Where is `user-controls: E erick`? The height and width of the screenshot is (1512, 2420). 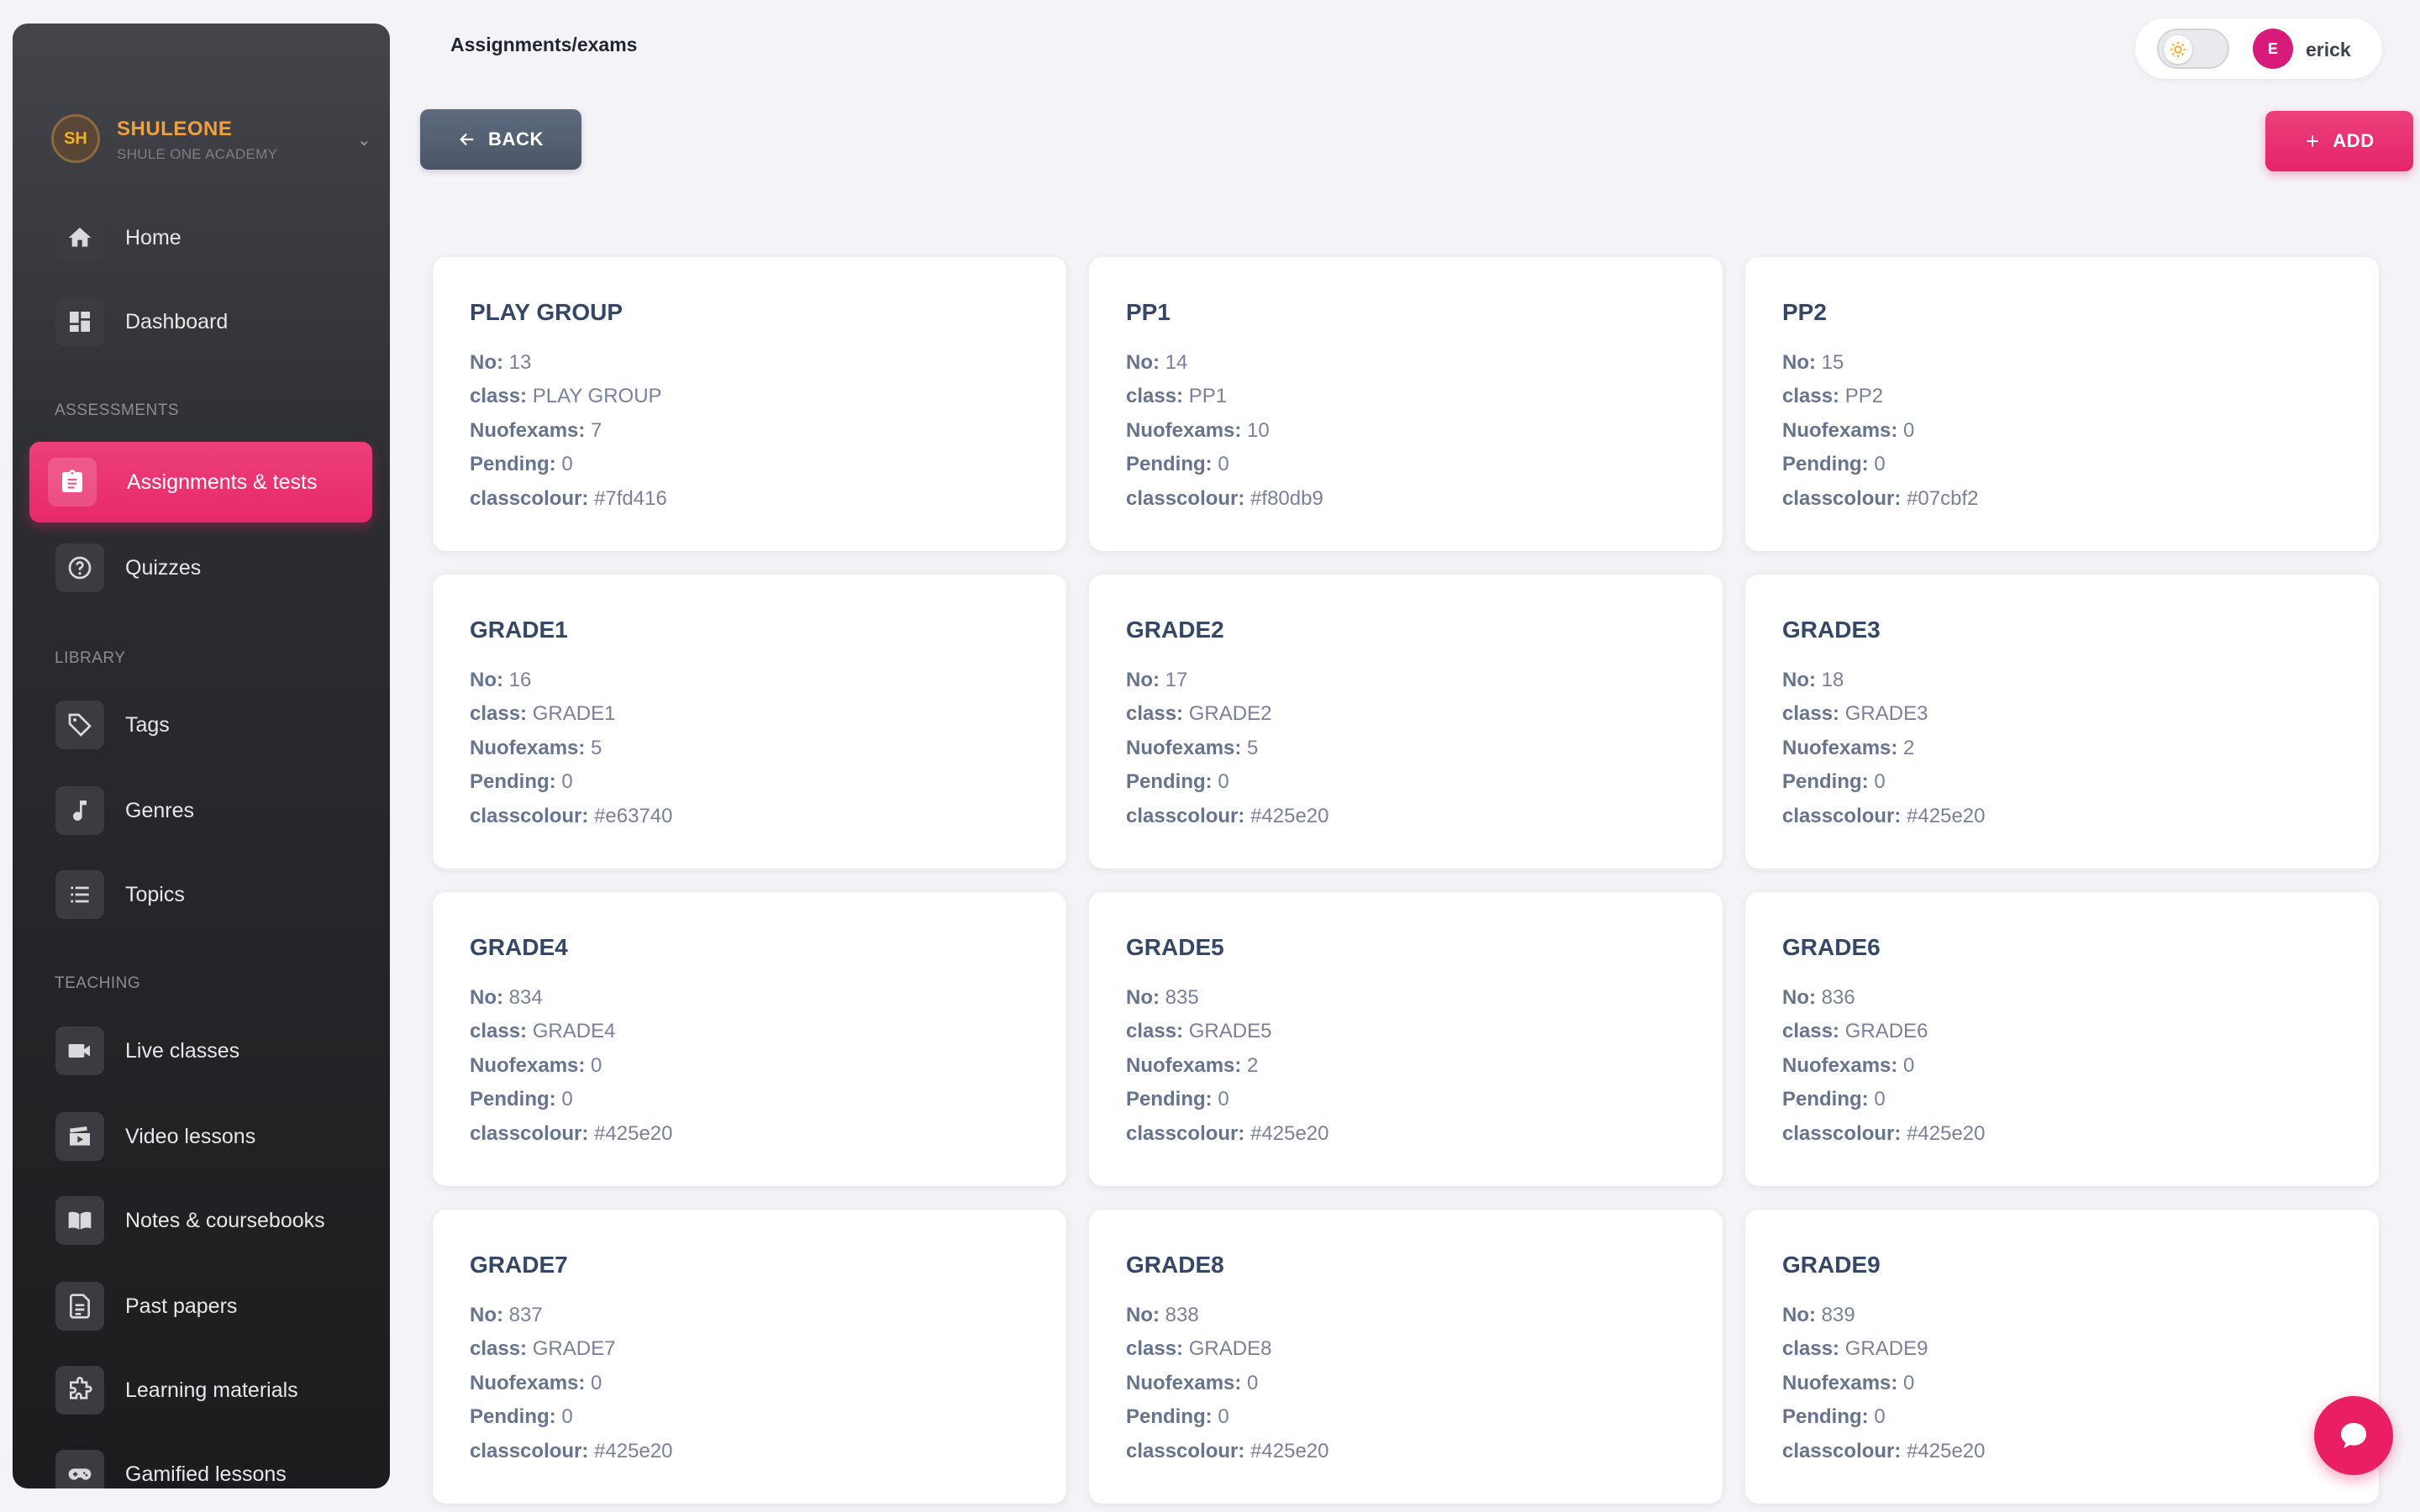
user-controls: E erick is located at coordinates (2258, 48).